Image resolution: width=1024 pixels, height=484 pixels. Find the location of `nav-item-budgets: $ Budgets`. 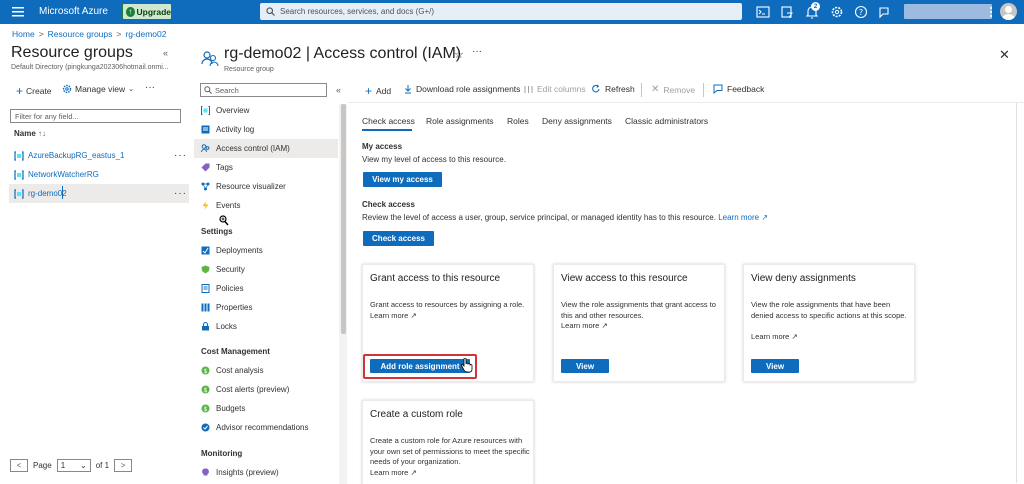

nav-item-budgets: $ Budgets is located at coordinates (266, 408).